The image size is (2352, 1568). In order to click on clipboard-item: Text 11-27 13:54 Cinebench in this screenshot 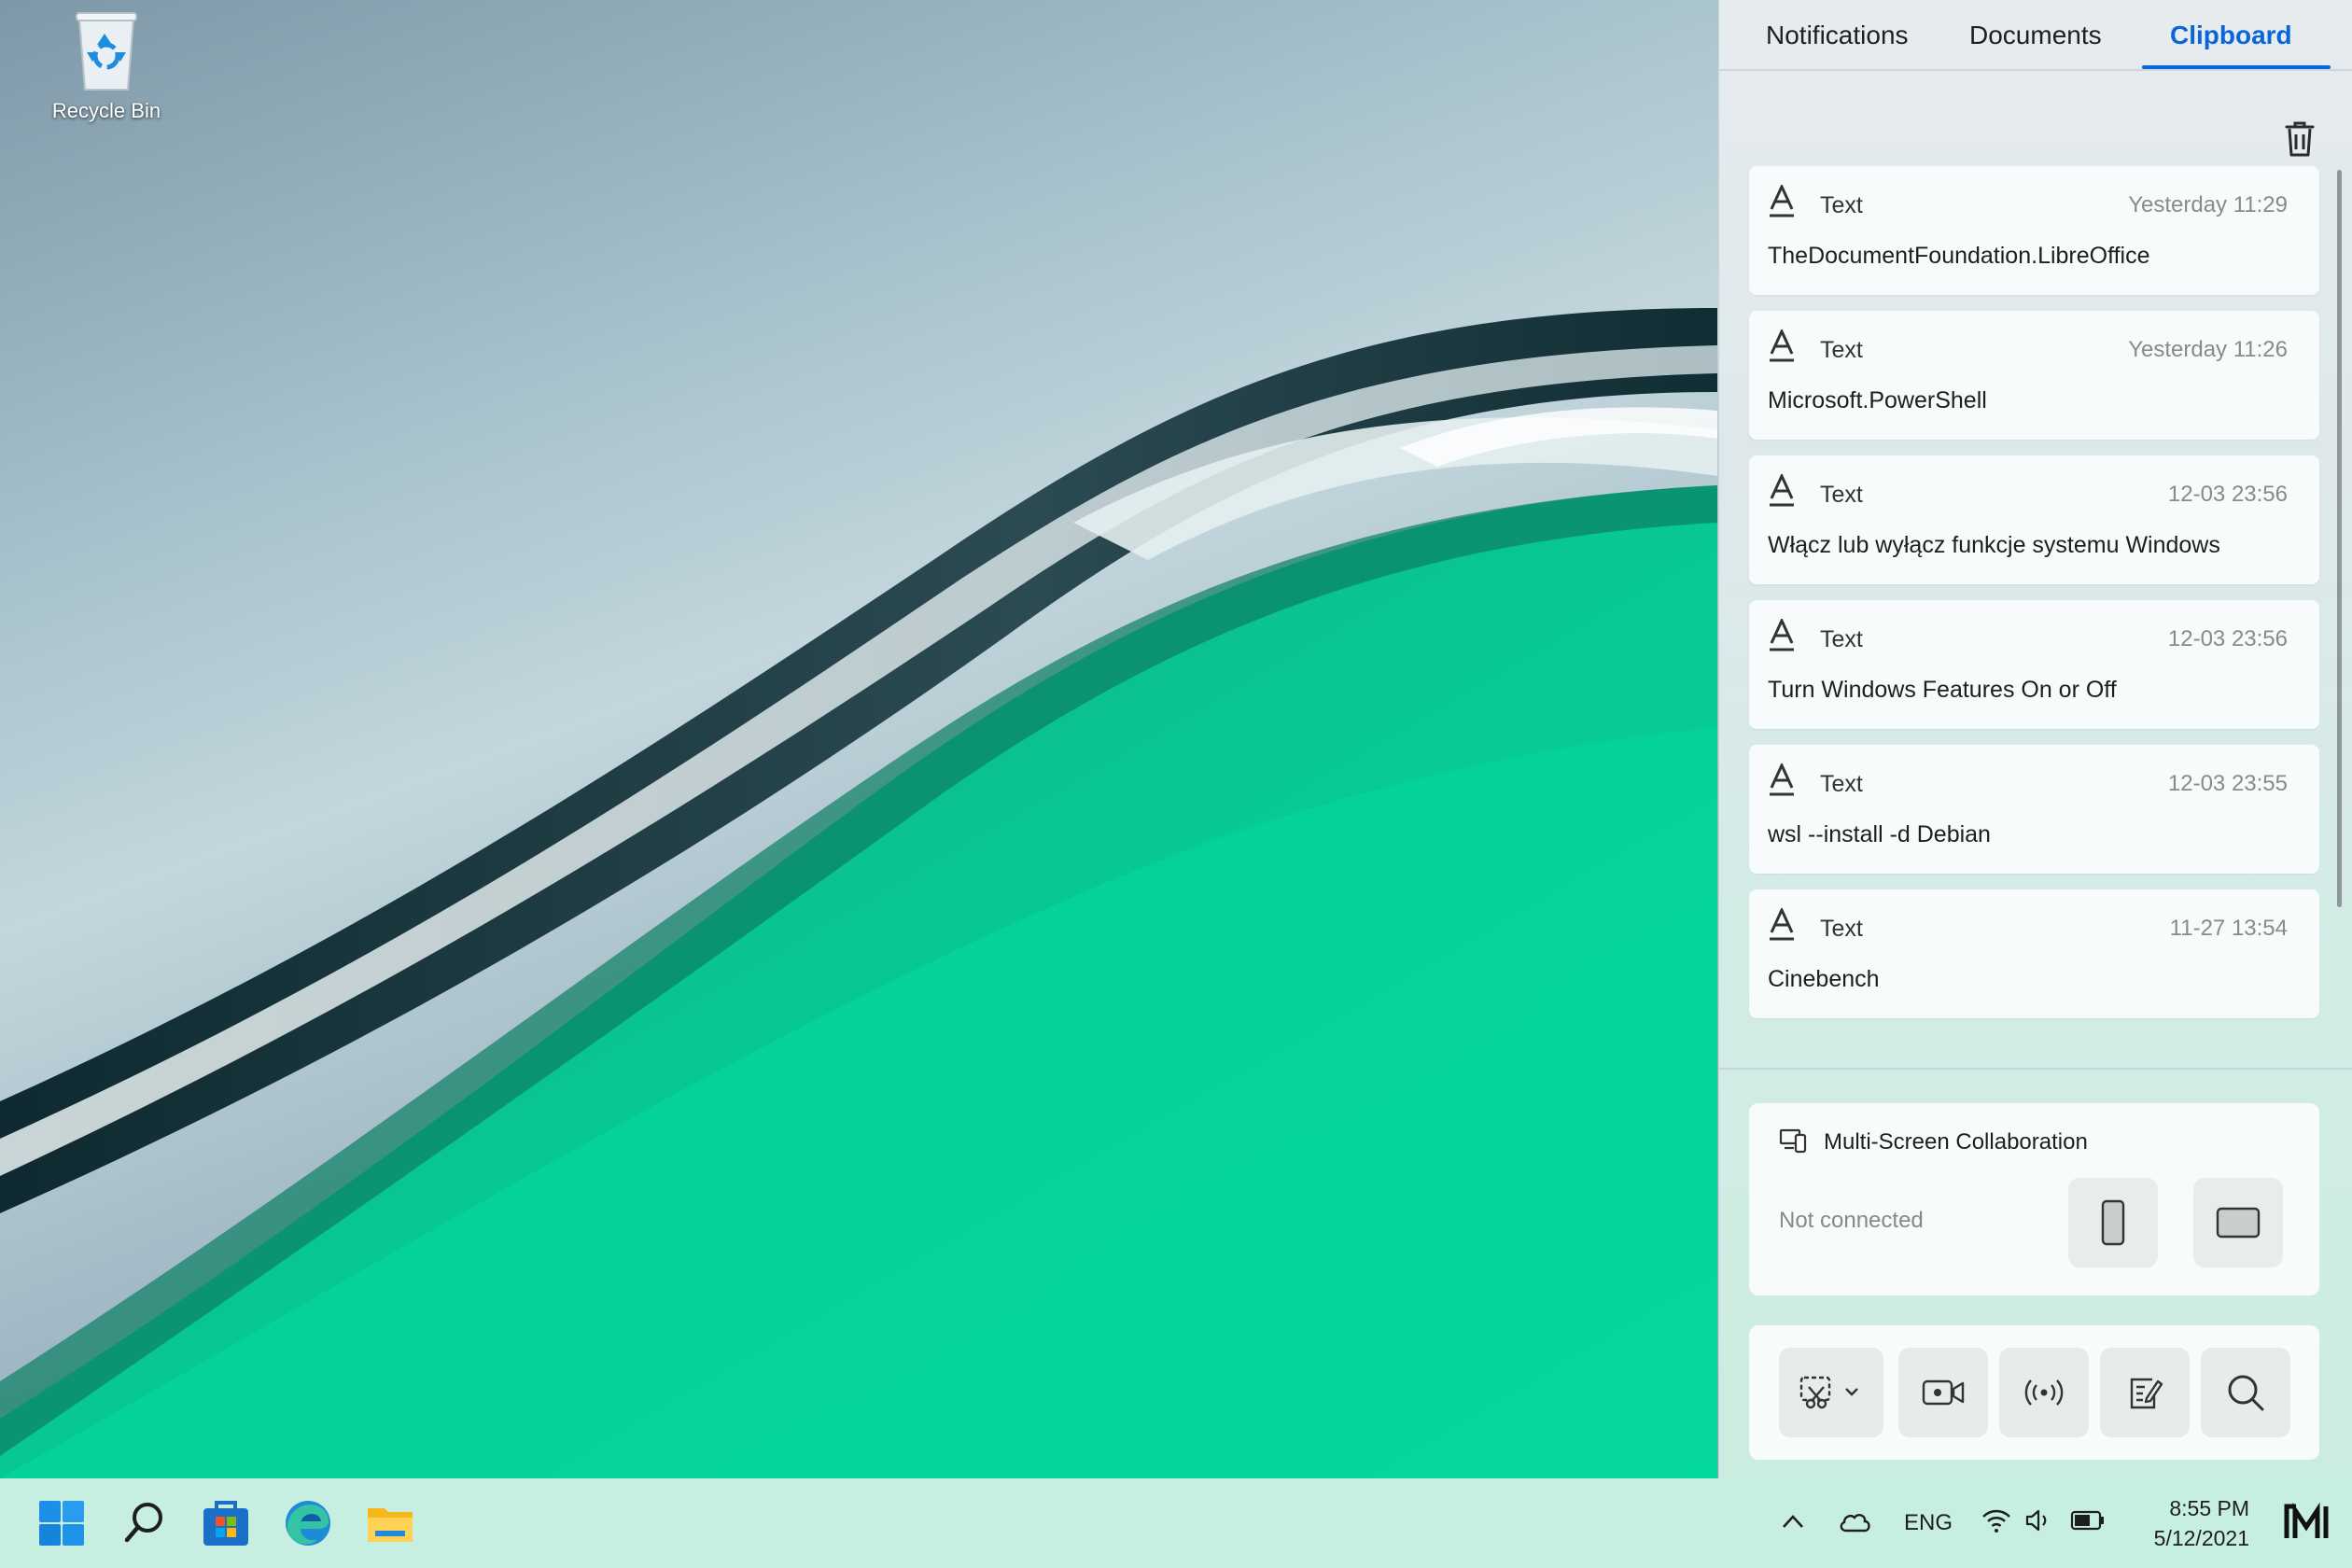, I will do `click(2034, 953)`.